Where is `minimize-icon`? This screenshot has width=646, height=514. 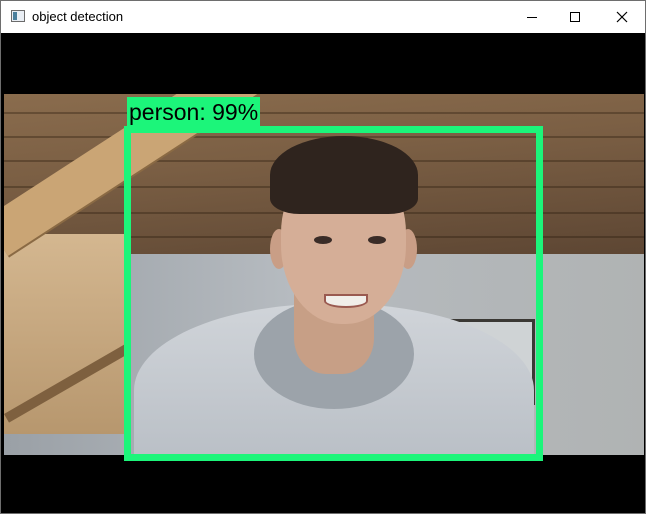 minimize-icon is located at coordinates (532, 17).